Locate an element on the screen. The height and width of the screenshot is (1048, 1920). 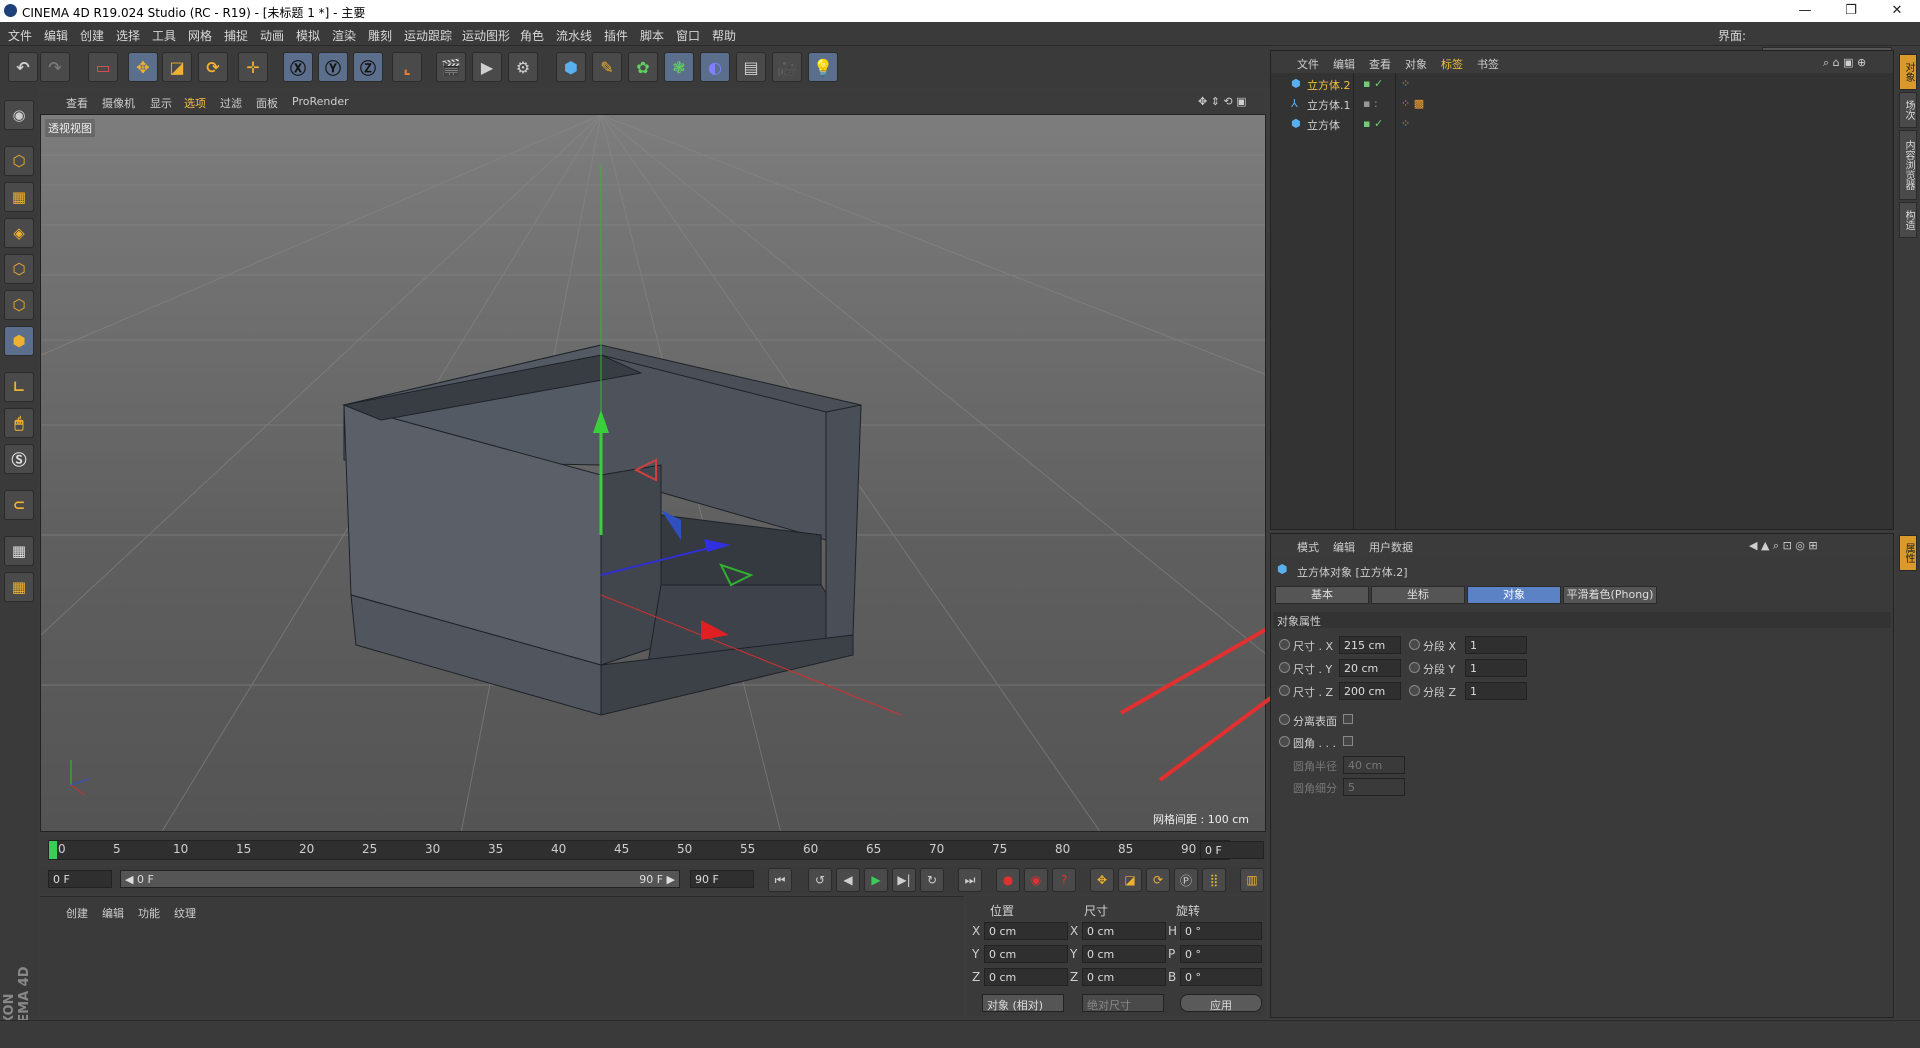
size-z-field: 0 cm is located at coordinates (1124, 977).